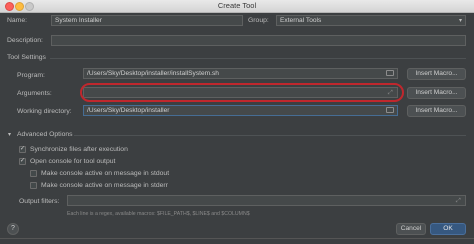  What do you see at coordinates (460, 21) in the screenshot?
I see `chevron-down-icon: ▾` at bounding box center [460, 21].